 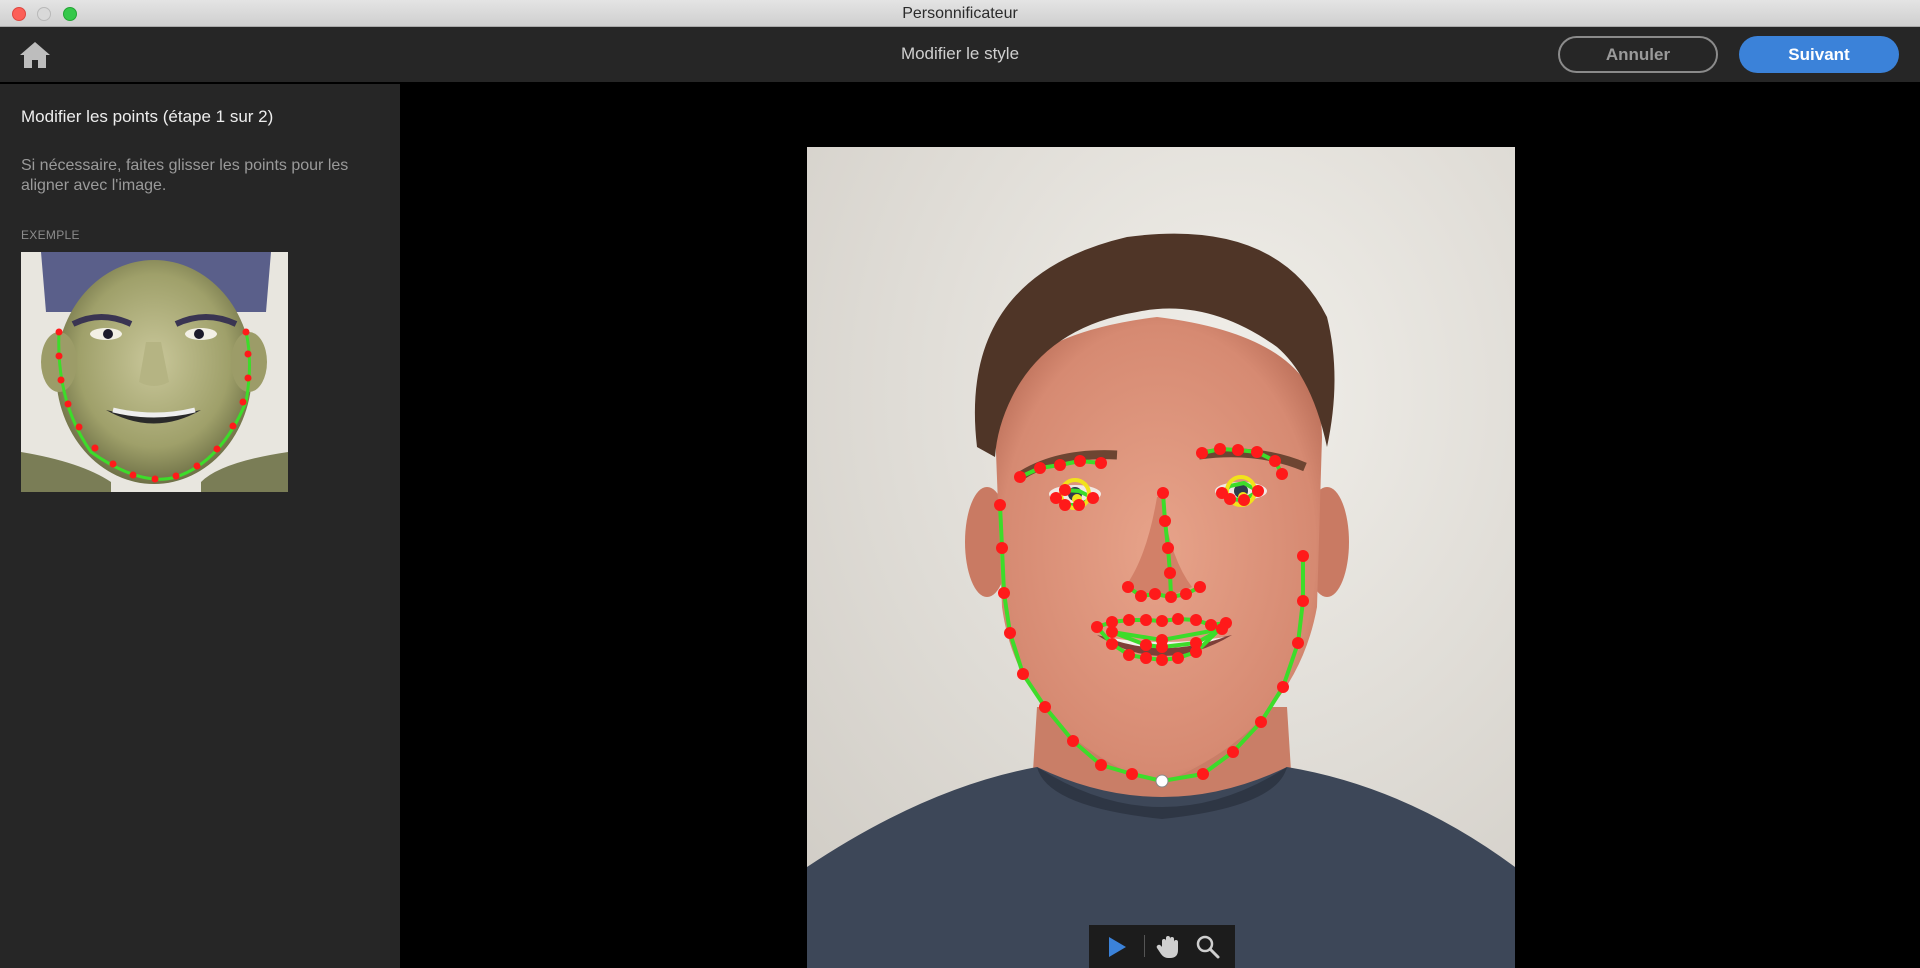 I want to click on example-label: EXEMPLE, so click(x=50, y=235).